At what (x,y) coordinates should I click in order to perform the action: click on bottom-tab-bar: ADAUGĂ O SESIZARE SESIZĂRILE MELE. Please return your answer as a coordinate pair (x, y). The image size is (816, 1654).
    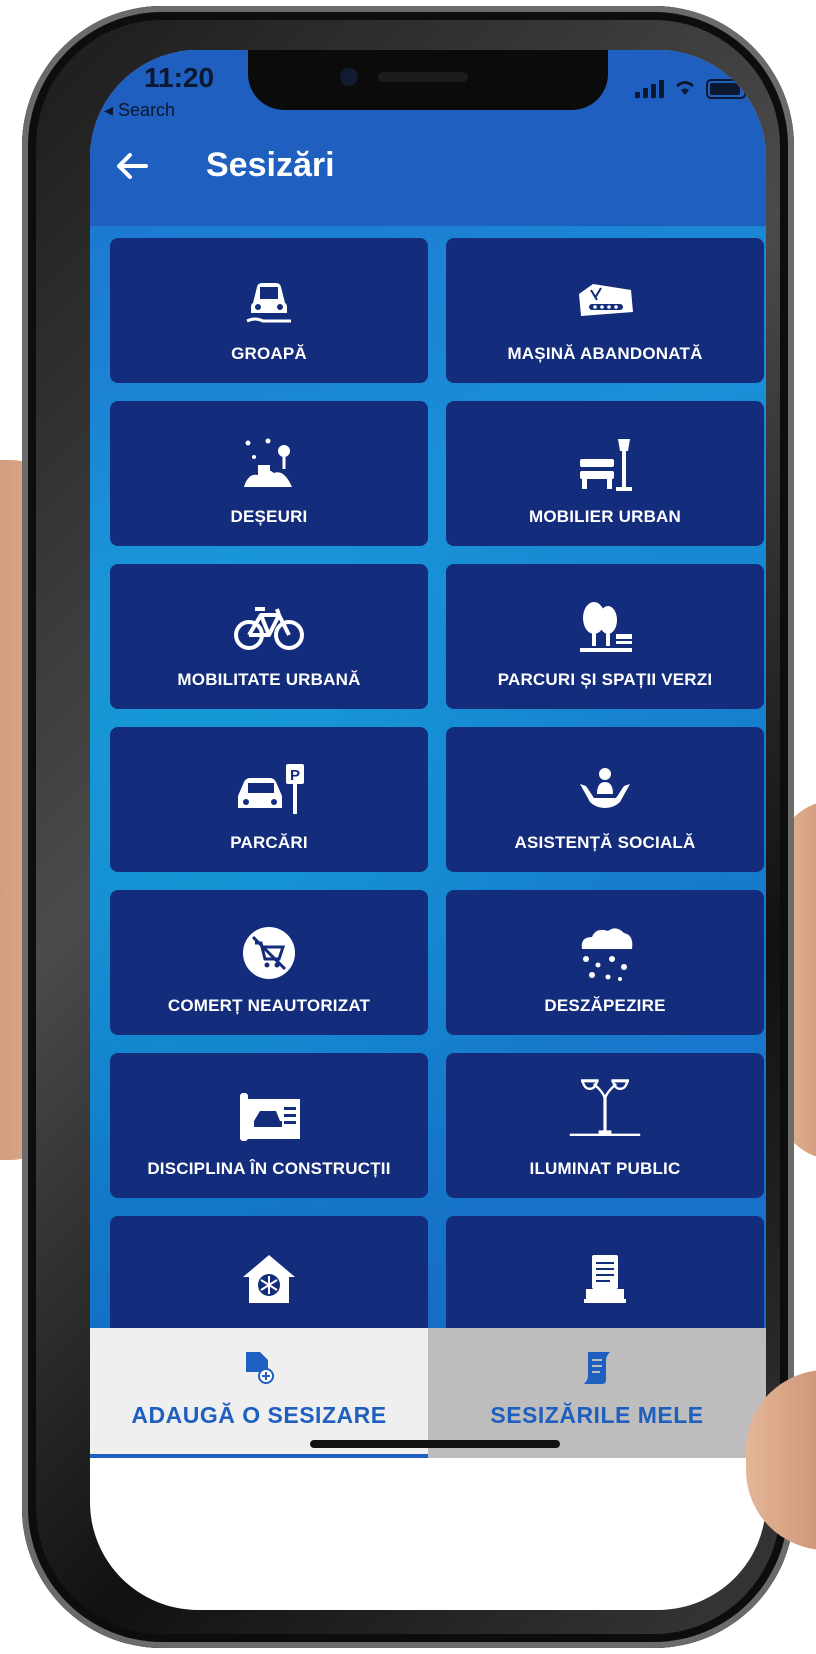
    Looking at the image, I should click on (428, 1393).